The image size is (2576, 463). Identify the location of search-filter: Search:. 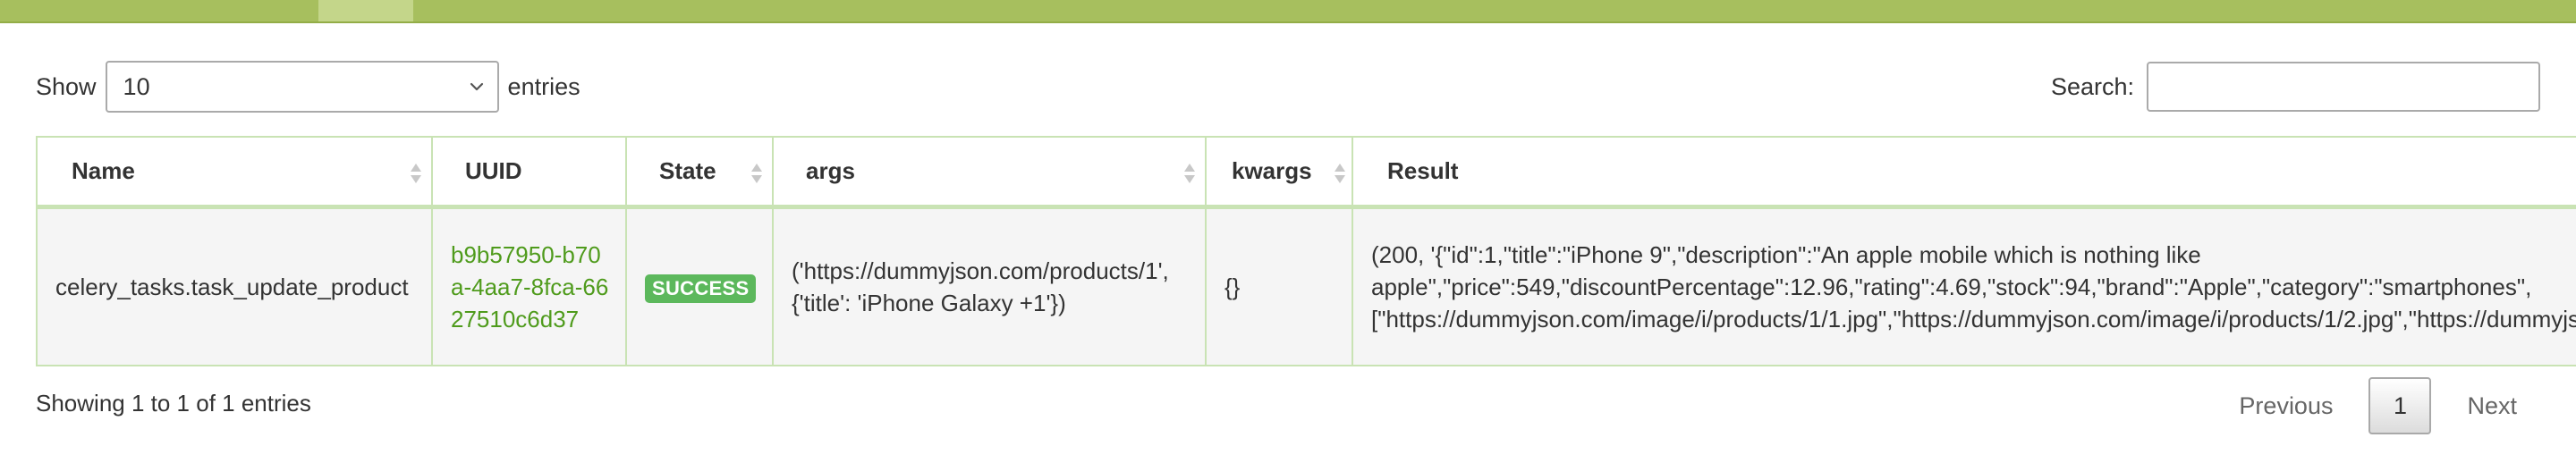
(2295, 87).